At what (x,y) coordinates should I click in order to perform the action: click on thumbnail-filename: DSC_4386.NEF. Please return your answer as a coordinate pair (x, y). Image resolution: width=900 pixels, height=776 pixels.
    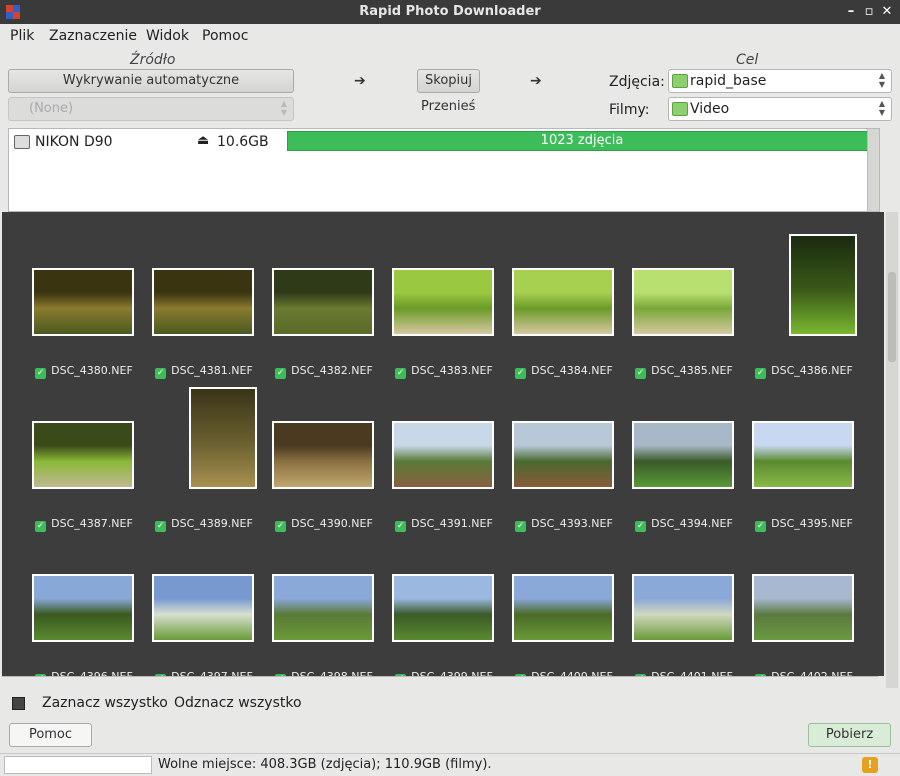
    Looking at the image, I should click on (812, 370).